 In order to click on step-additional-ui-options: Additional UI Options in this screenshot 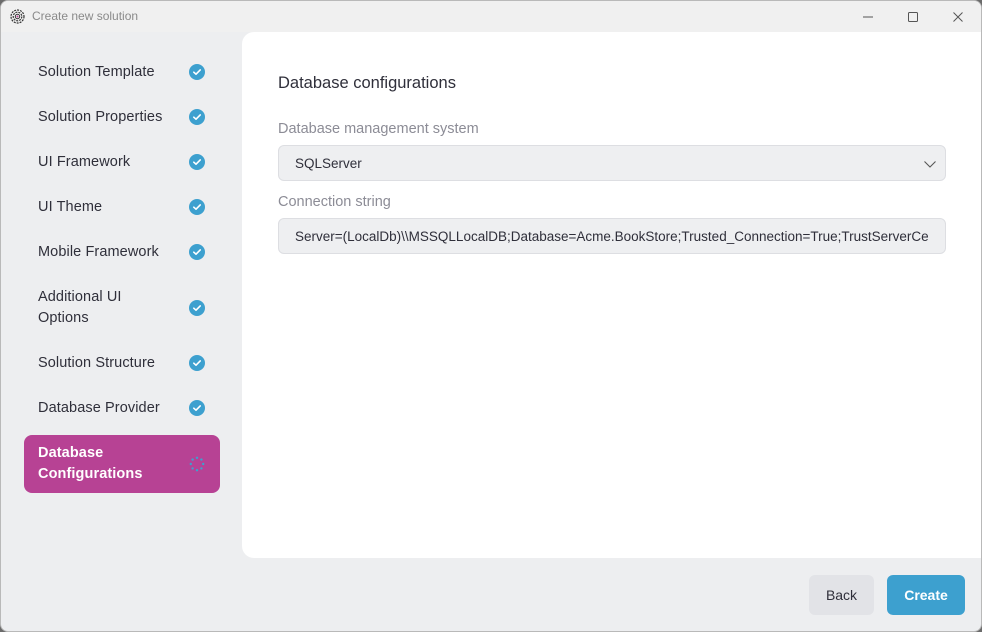, I will do `click(122, 308)`.